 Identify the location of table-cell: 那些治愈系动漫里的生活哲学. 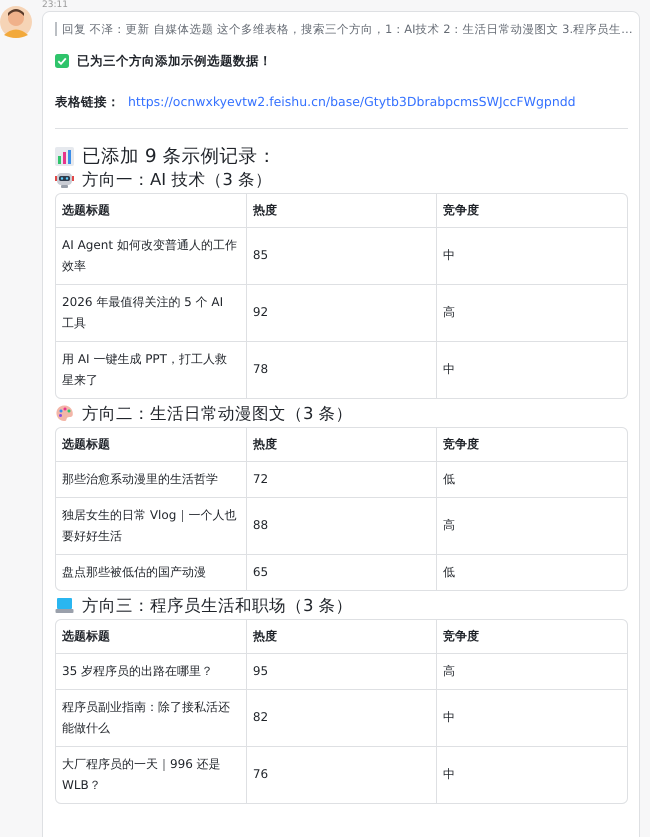
(151, 479).